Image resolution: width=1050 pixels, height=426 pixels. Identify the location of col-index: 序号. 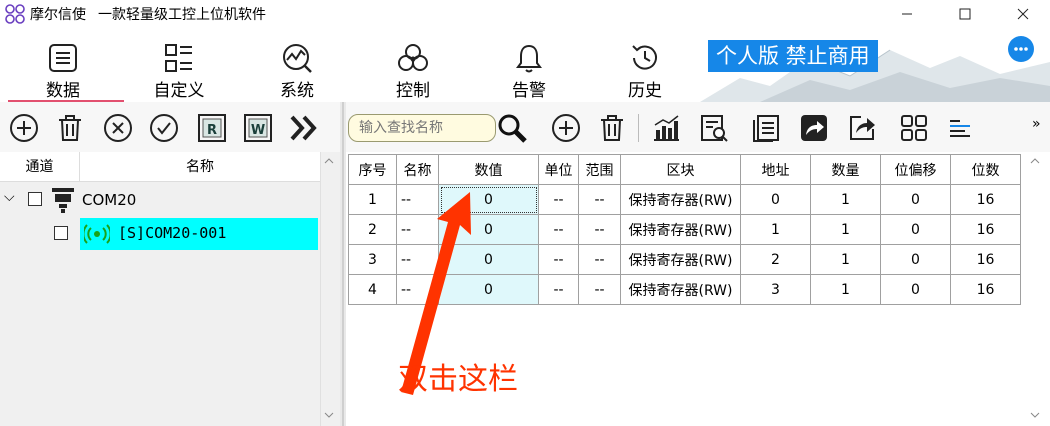
(372, 169).